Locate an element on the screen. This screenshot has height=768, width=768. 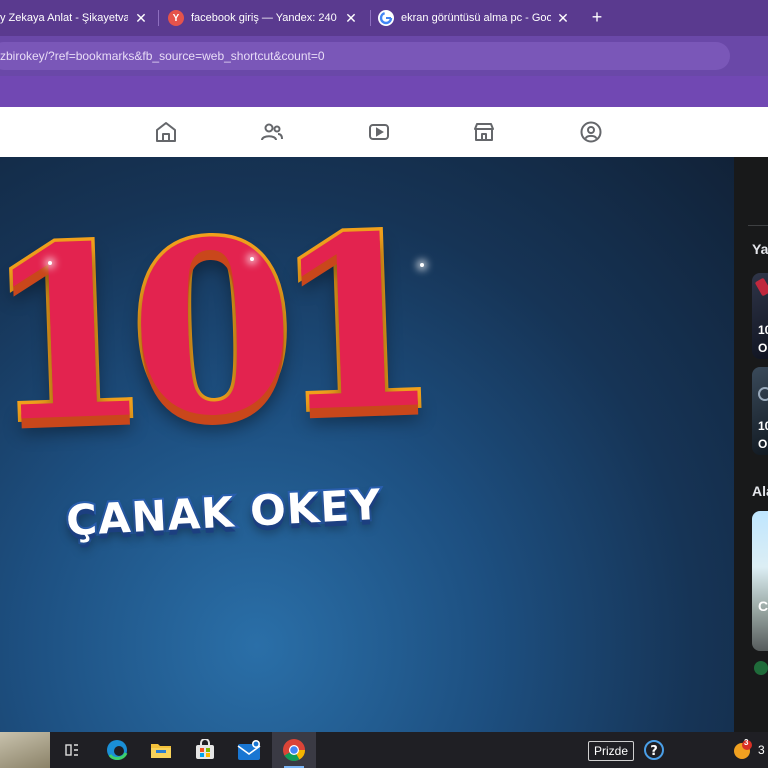
friends-icon is located at coordinates (272, 132).